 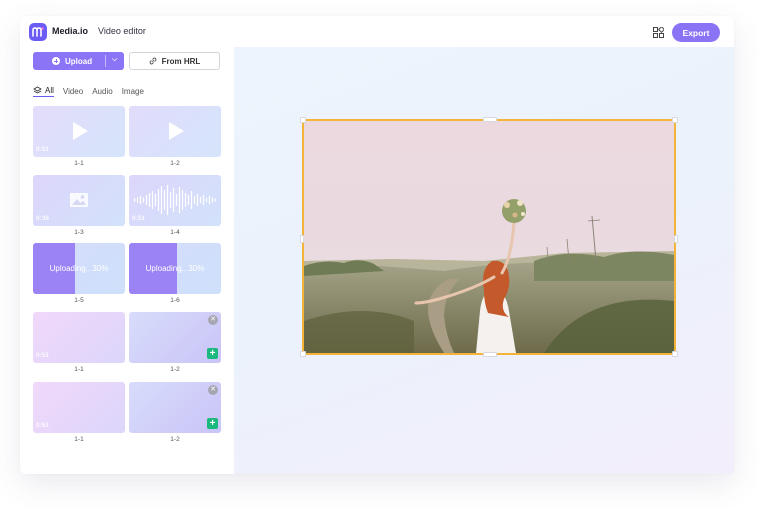 I want to click on tab-video: Video, so click(x=73, y=91).